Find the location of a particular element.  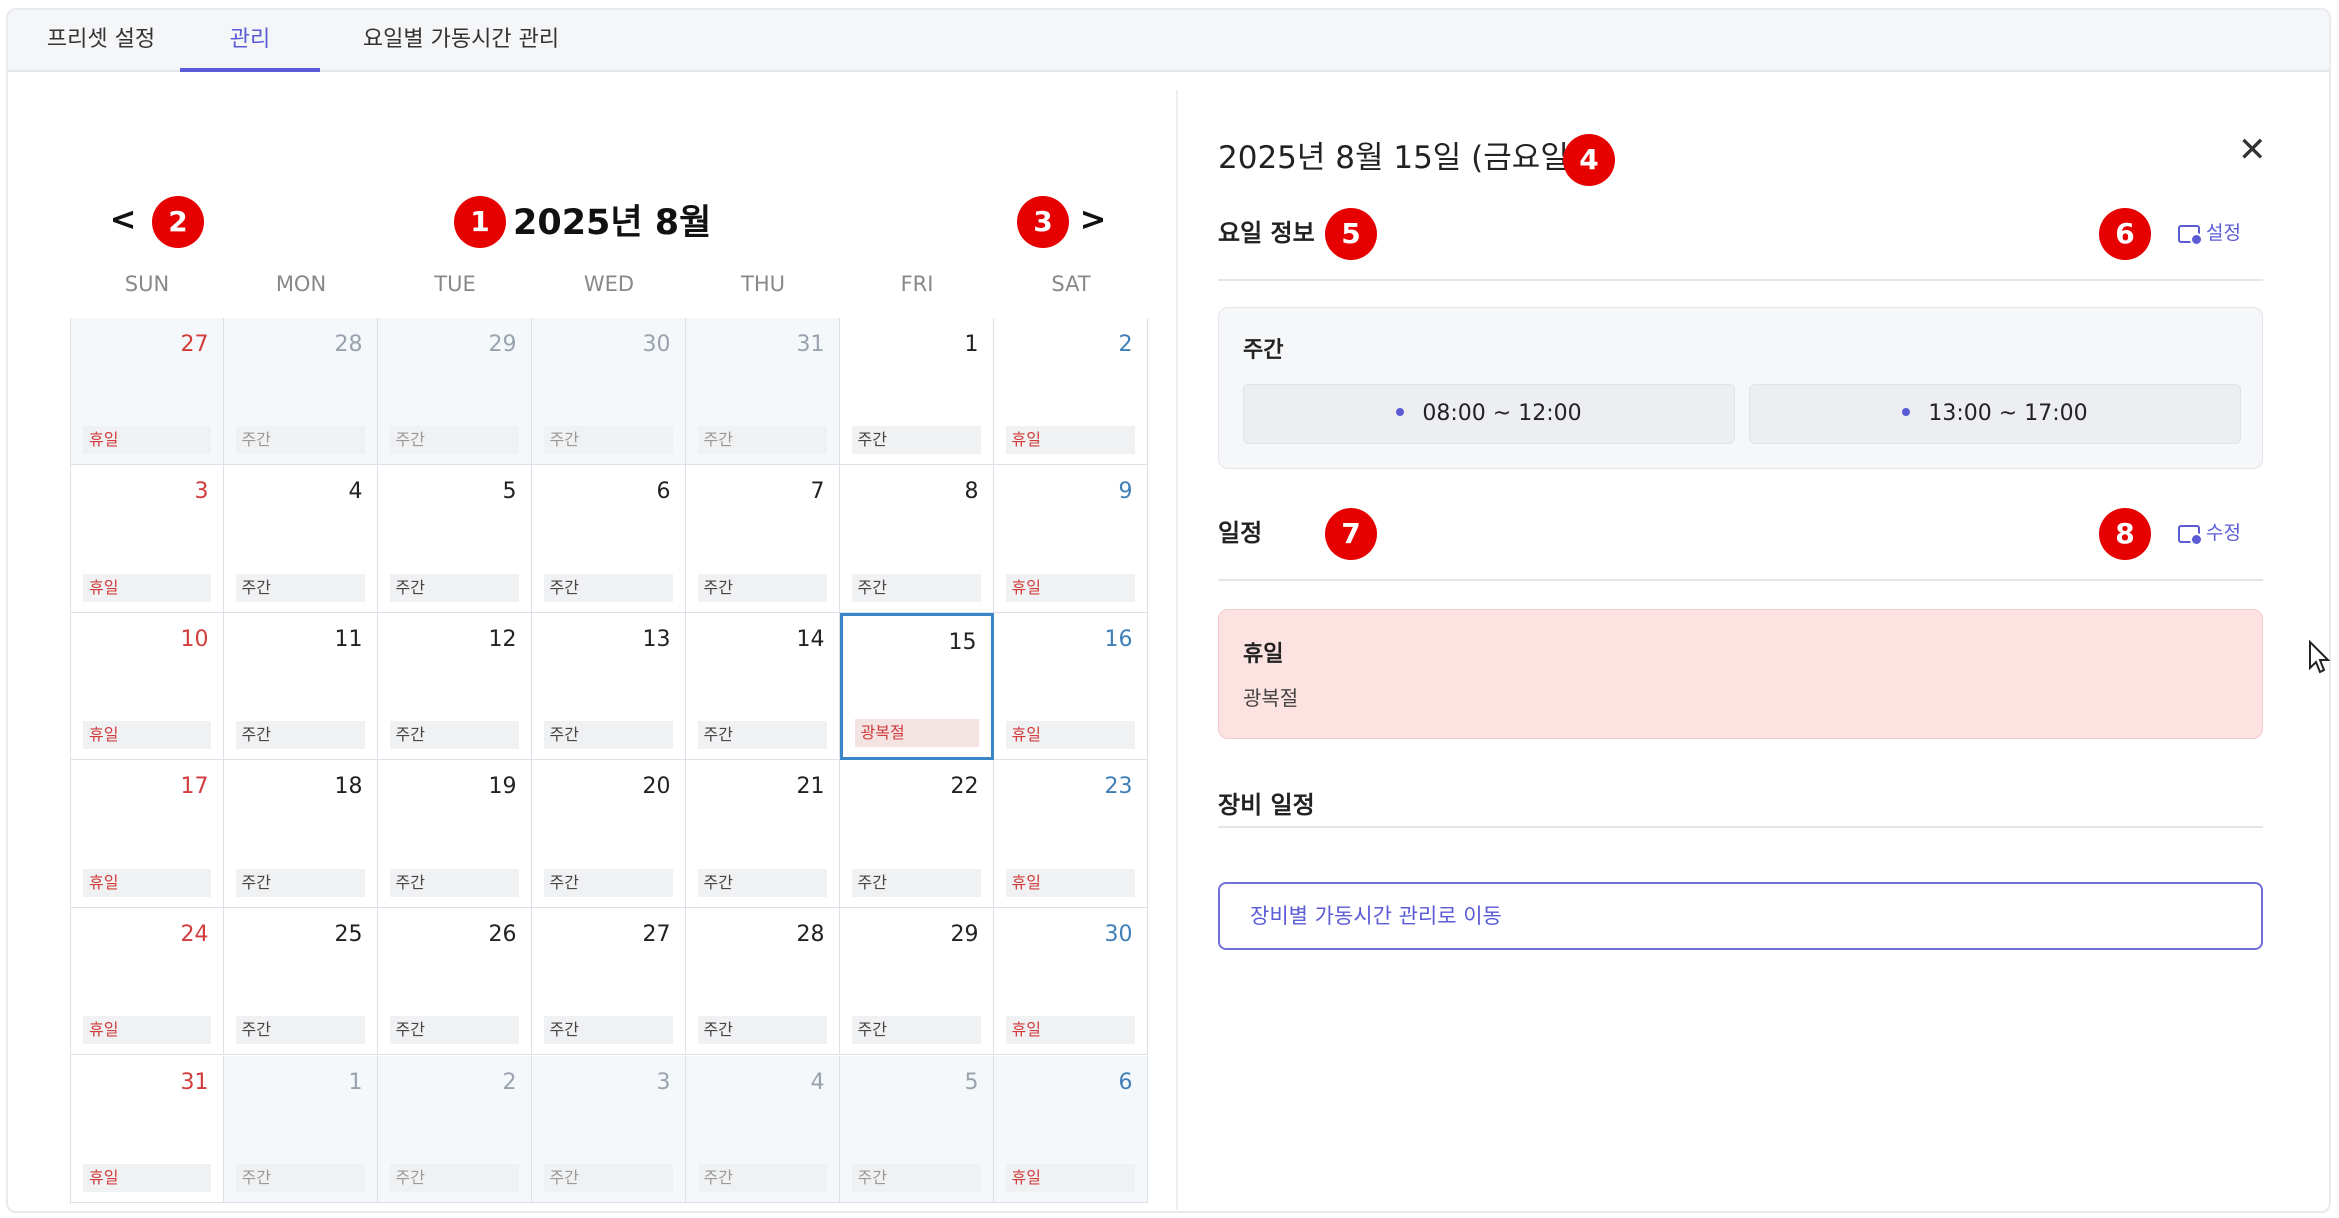

calendar-day-cell: 6 휴일 is located at coordinates (1070, 1129).